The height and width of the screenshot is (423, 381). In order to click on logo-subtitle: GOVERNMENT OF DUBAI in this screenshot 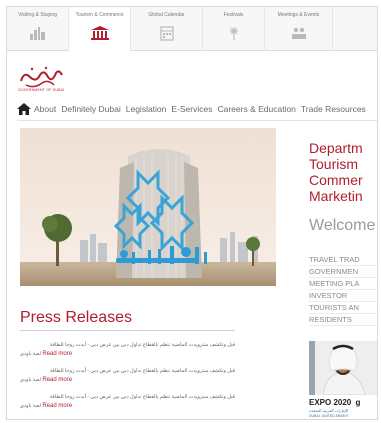, I will do `click(41, 90)`.